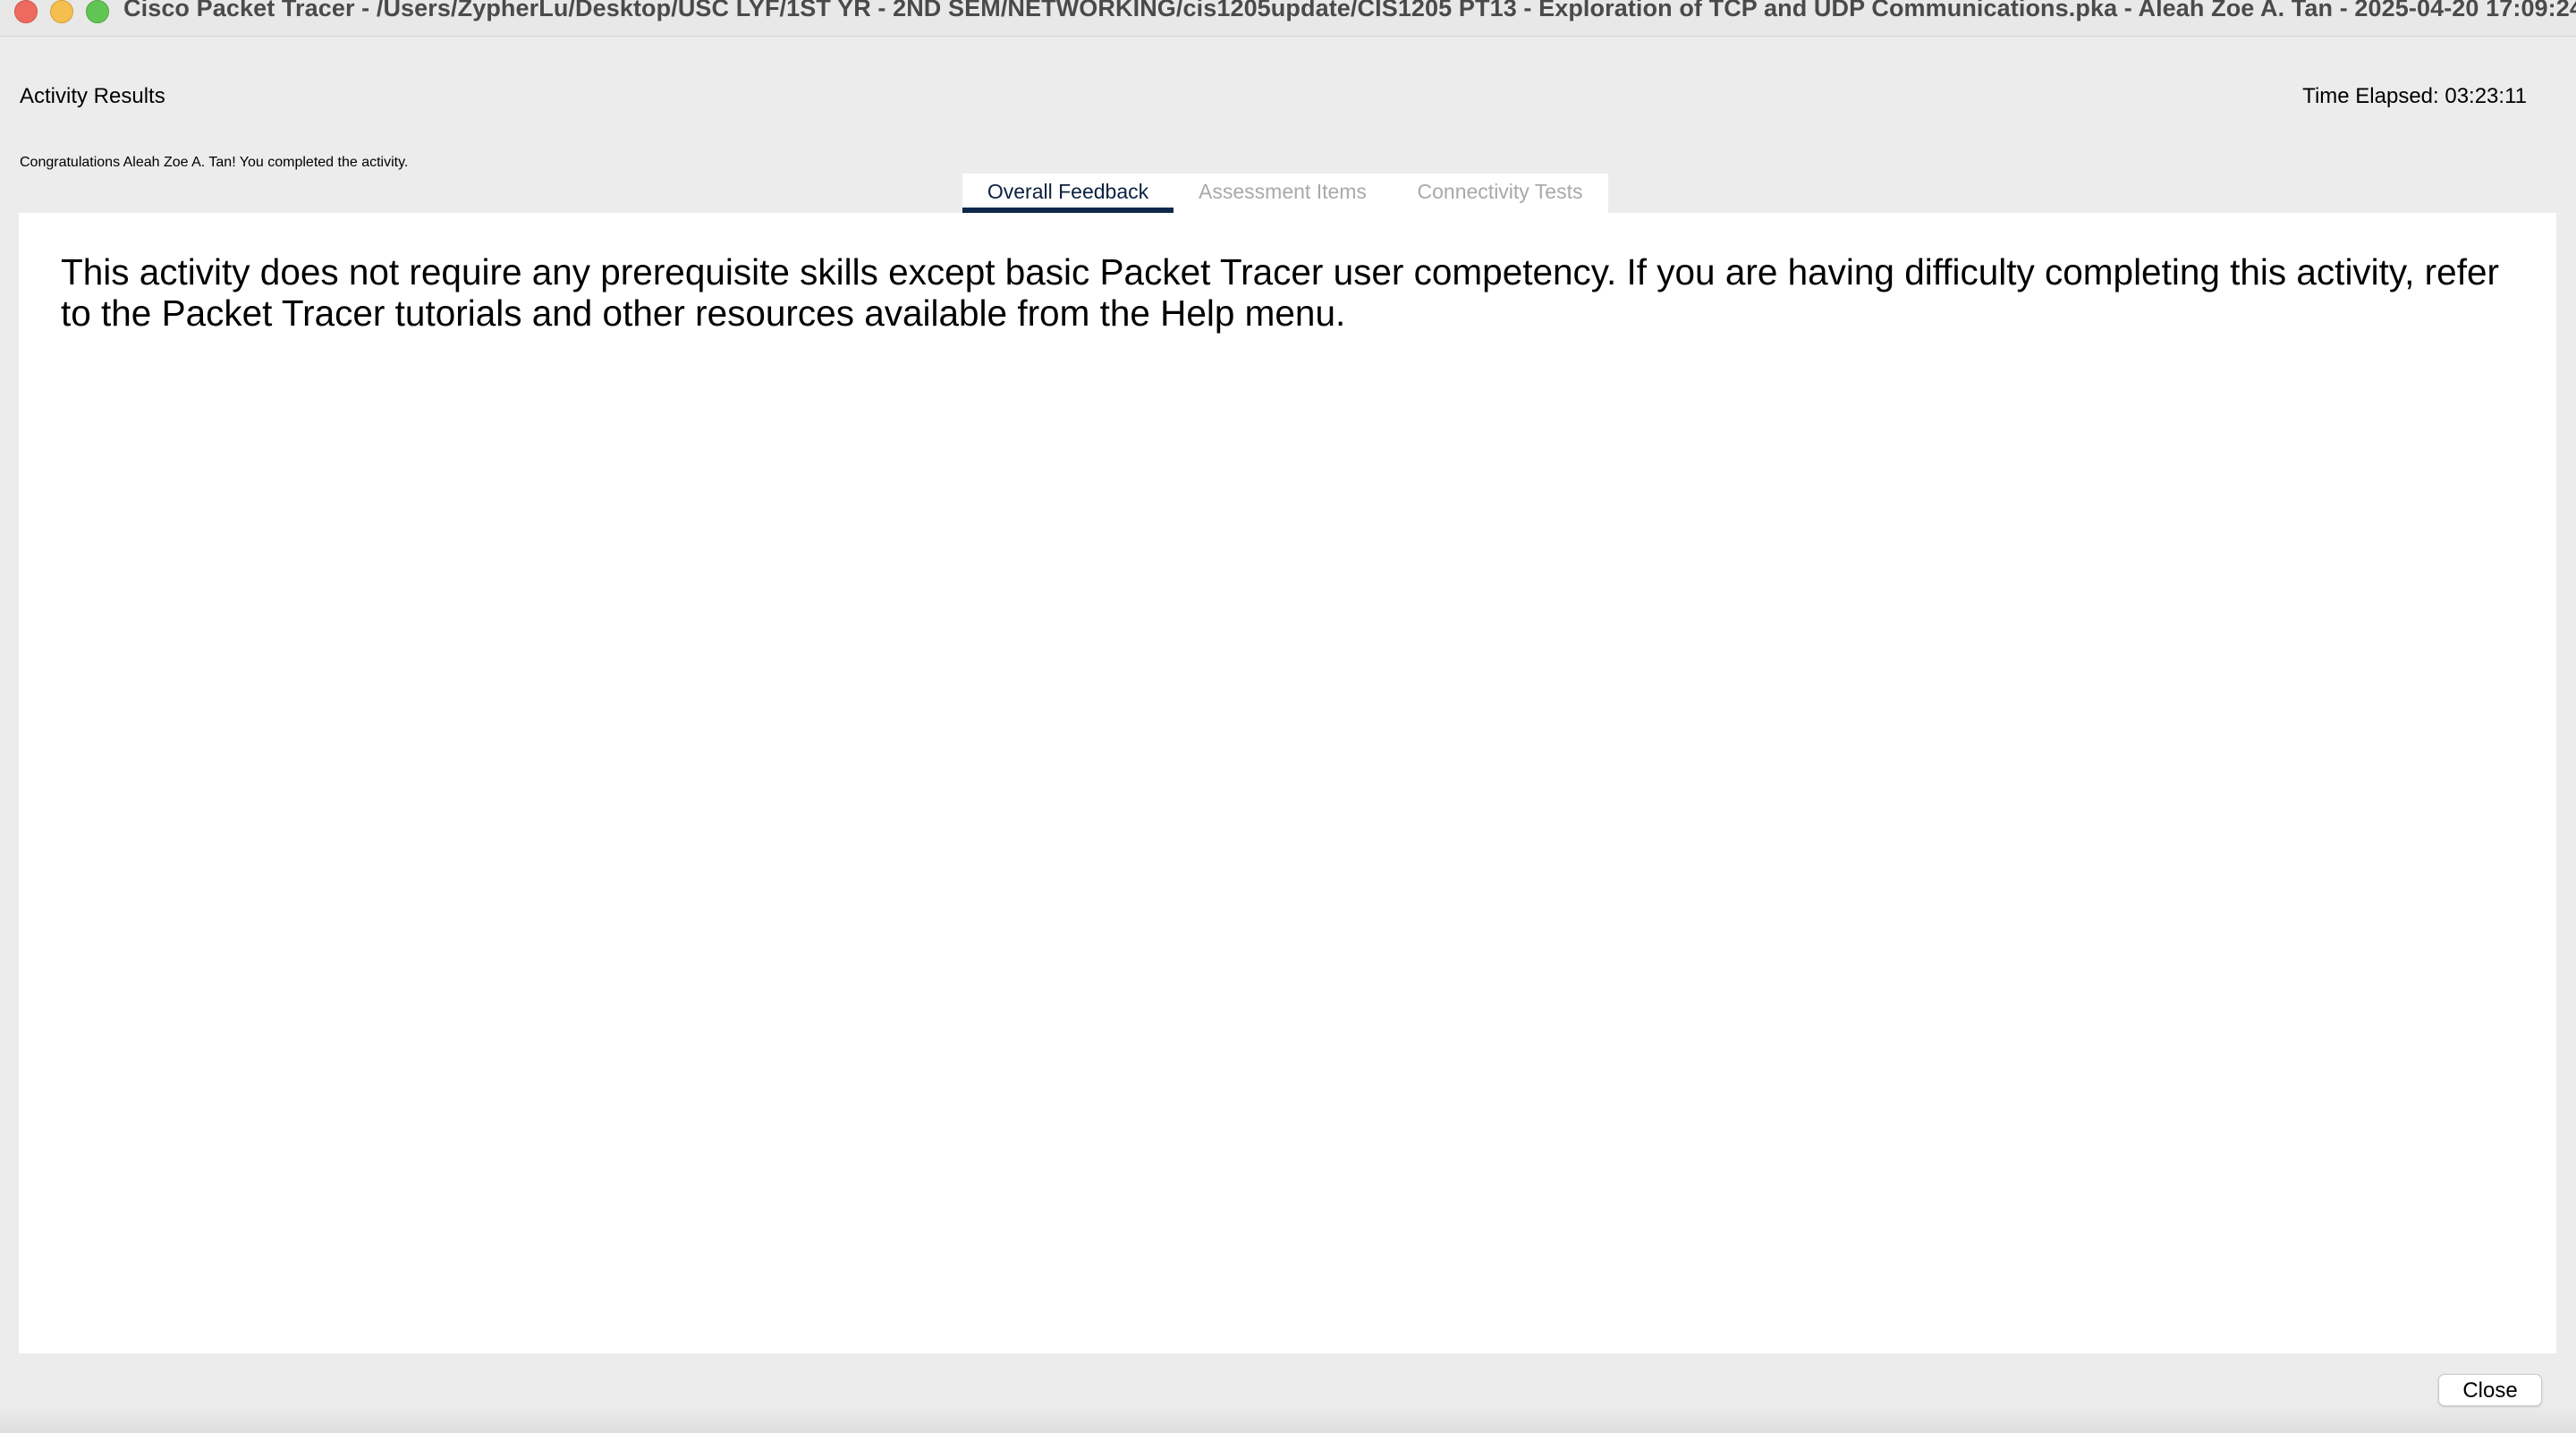 The width and height of the screenshot is (2576, 1433). I want to click on tab-connectivity-tests: Connectivity Tests, so click(1500, 193).